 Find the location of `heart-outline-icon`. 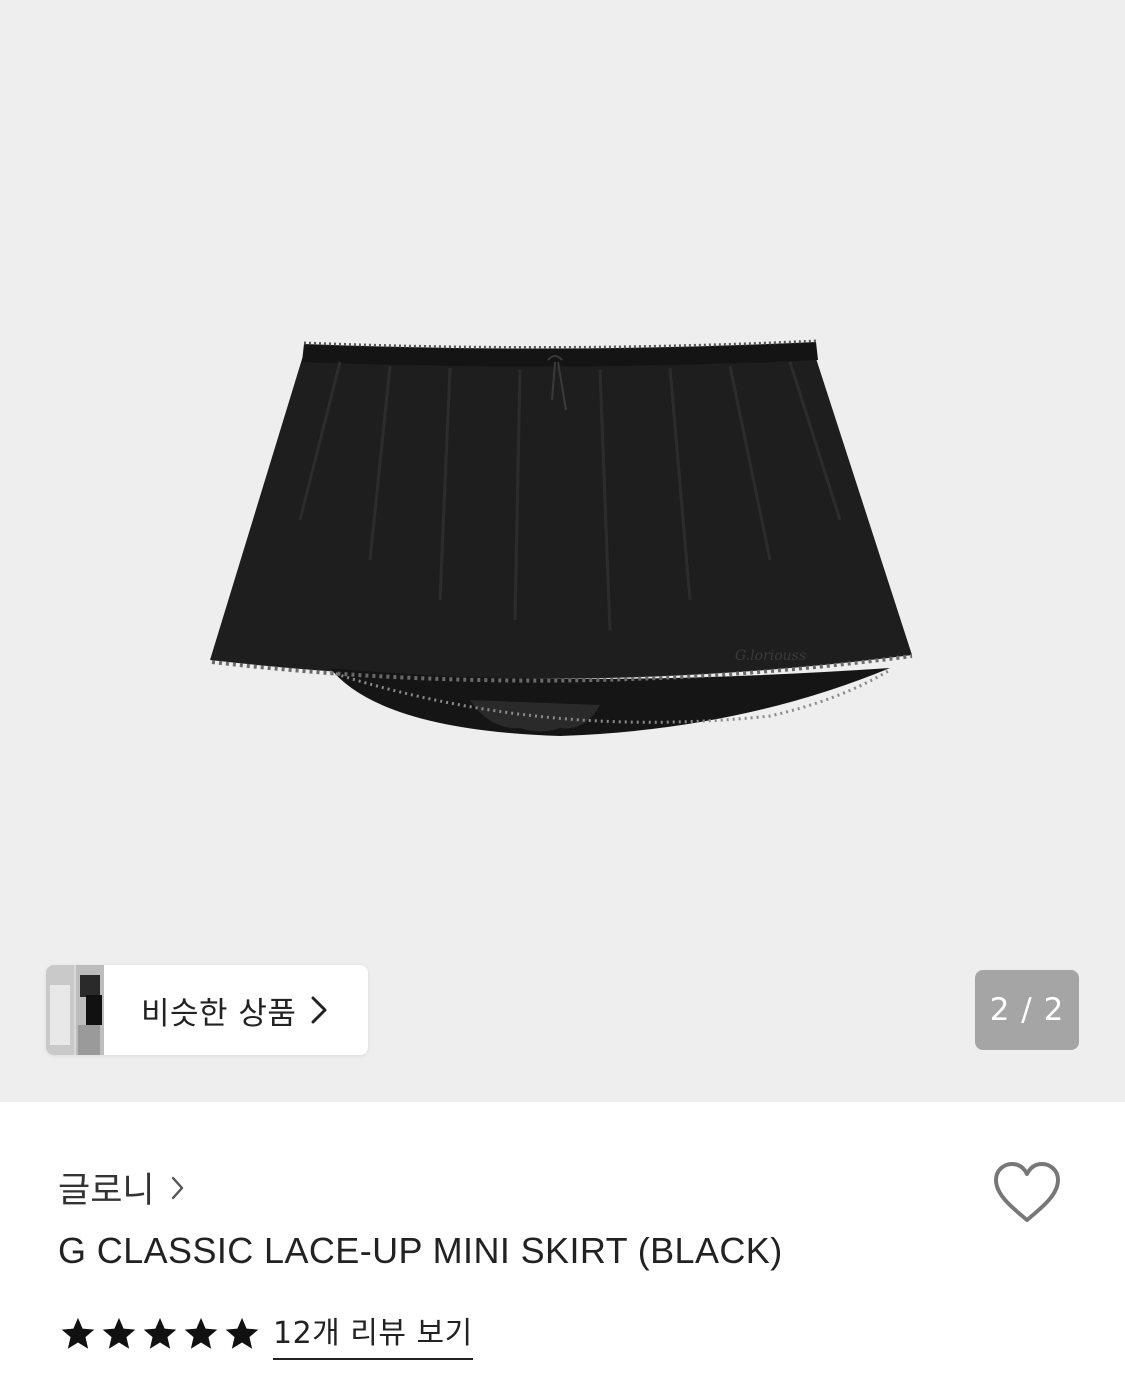

heart-outline-icon is located at coordinates (1027, 1193).